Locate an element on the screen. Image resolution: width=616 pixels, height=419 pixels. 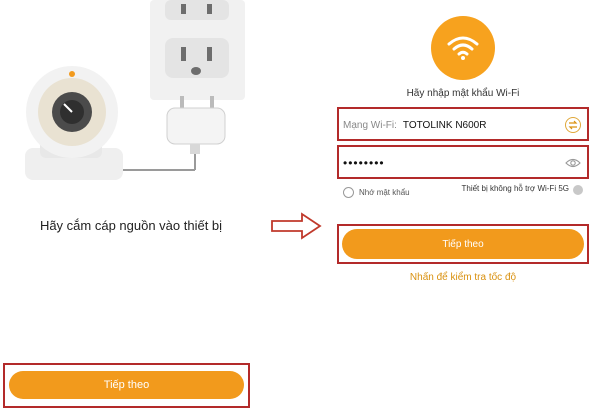
no-5g-note: Thiết bị không hỗ trợ Wi-Fi 5G is located at coordinates (520, 189).